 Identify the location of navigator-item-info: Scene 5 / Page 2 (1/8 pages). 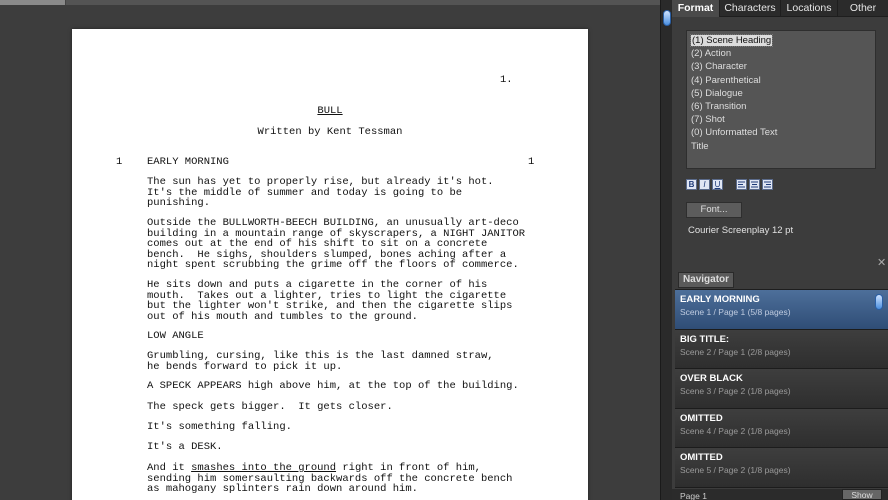
(735, 470).